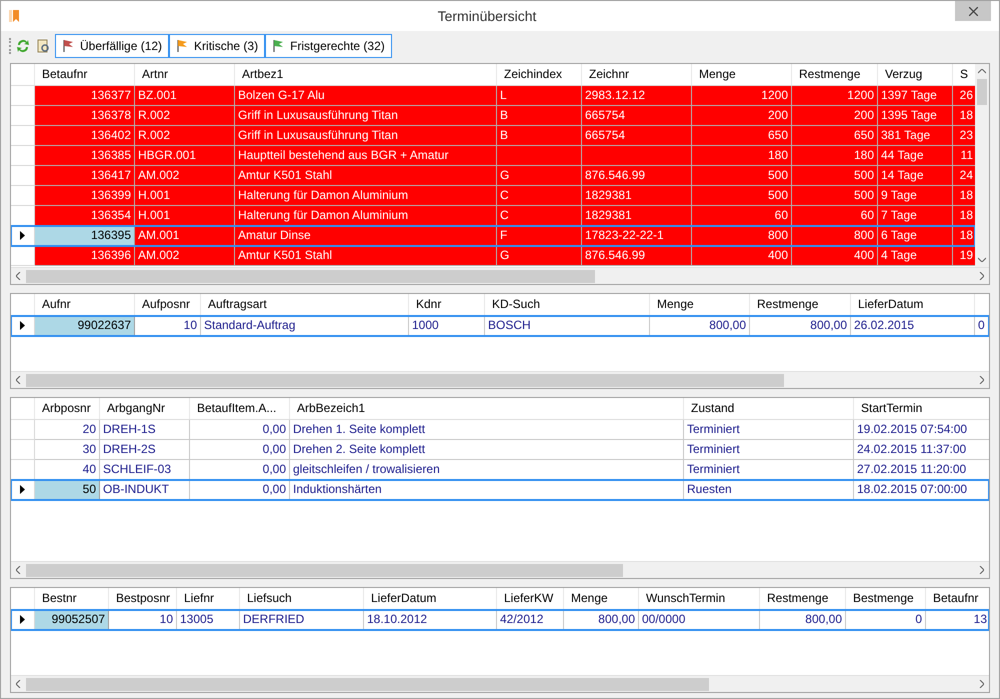 This screenshot has width=1000, height=699. I want to click on column-header: Kdnr, so click(447, 304).